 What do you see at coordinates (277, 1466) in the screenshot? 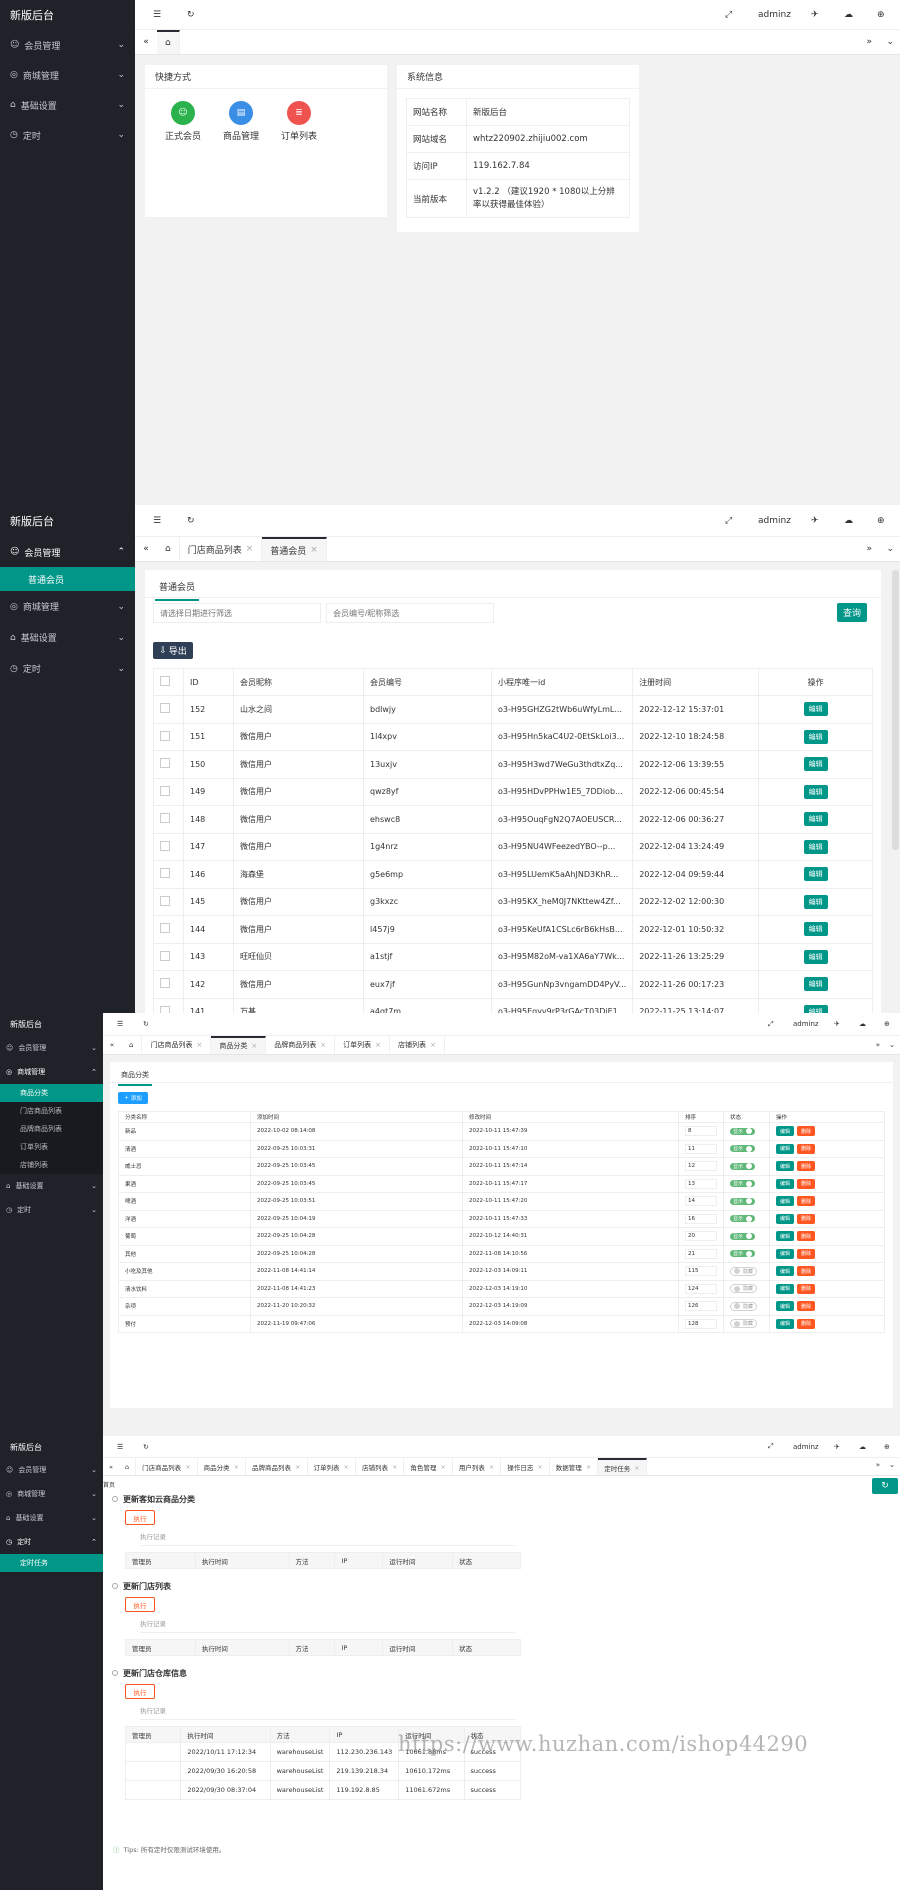
I see `tab-item: 品牌商品列表 ×` at bounding box center [277, 1466].